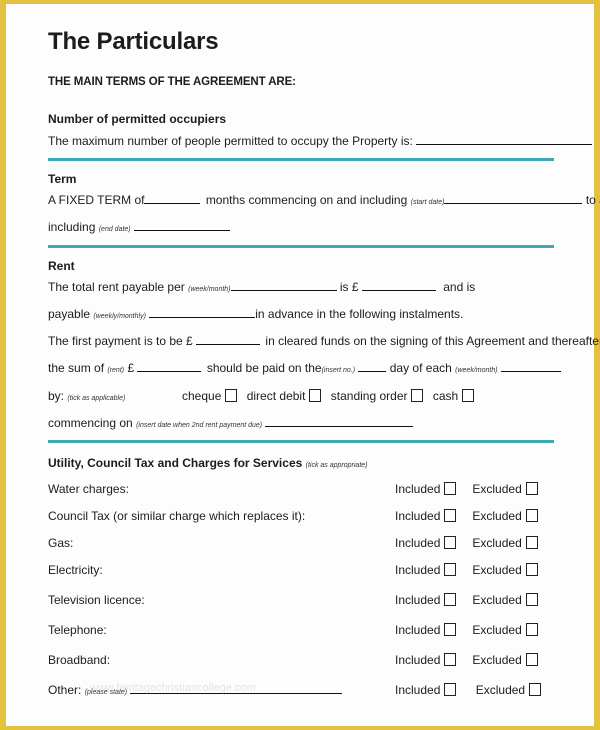 This screenshot has height=730, width=600. I want to click on term-months-field, so click(172, 199).